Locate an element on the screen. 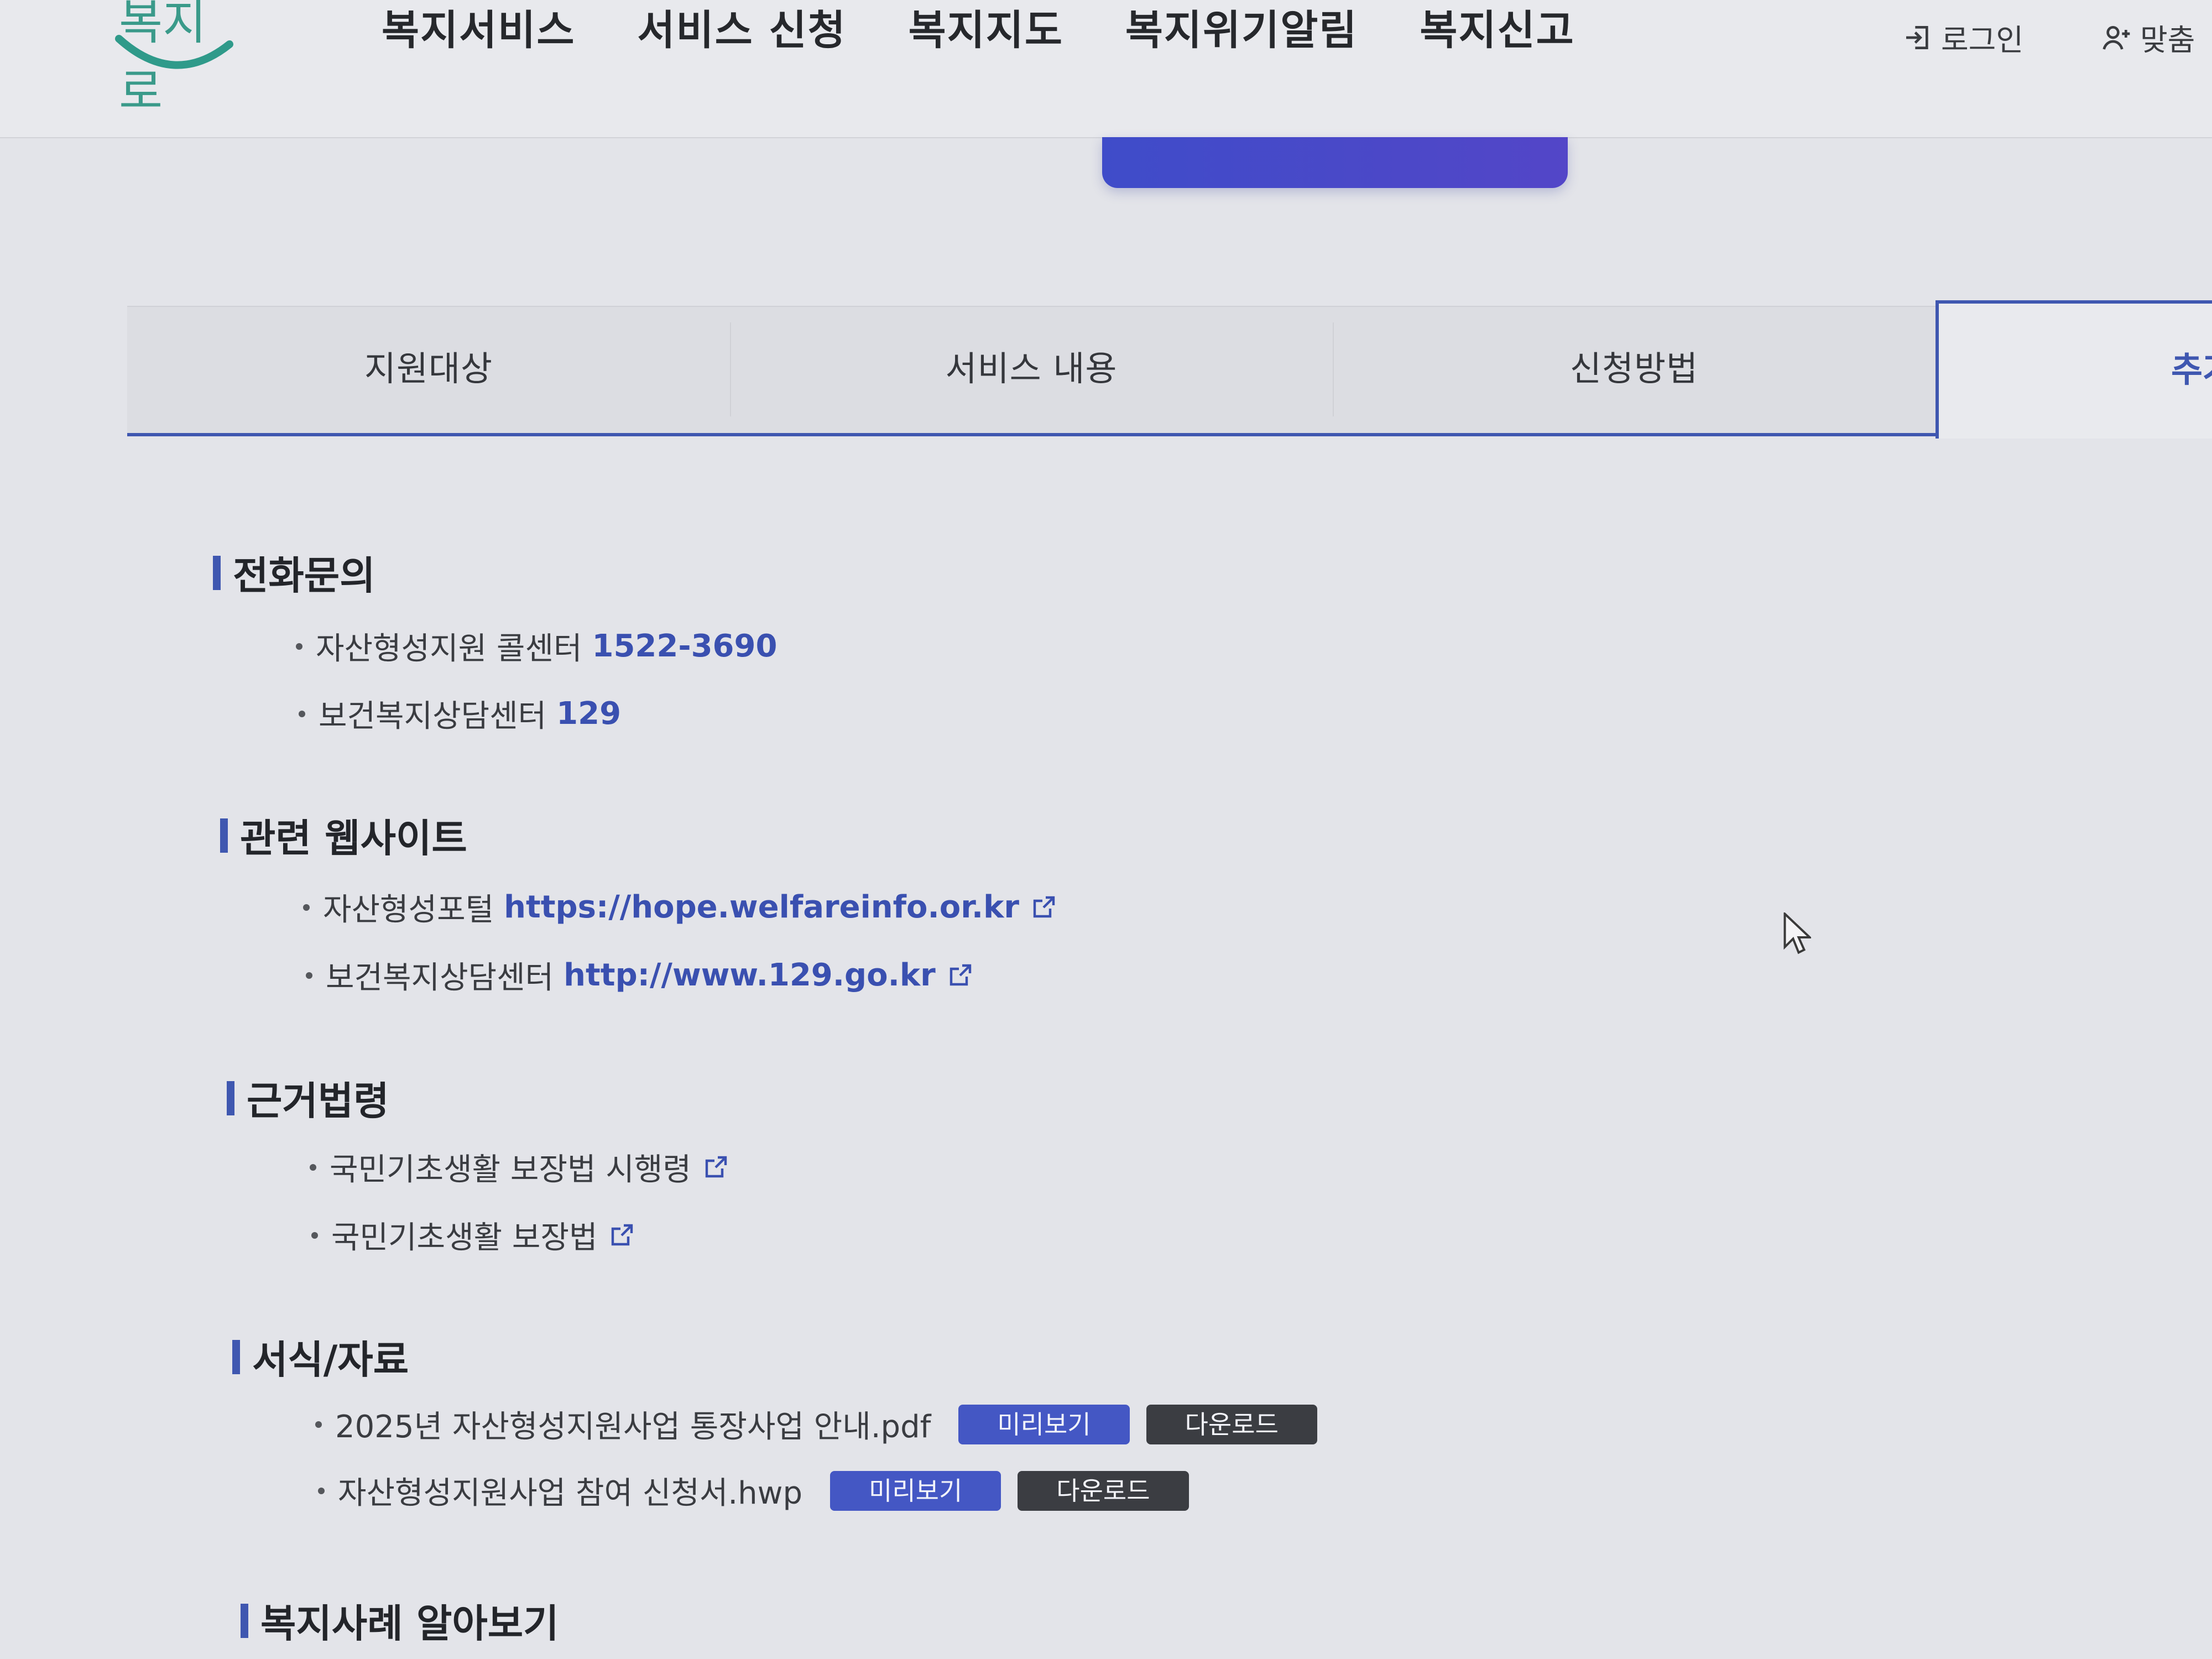 Image resolution: width=2212 pixels, height=1659 pixels. user-plus-icon is located at coordinates (2116, 38).